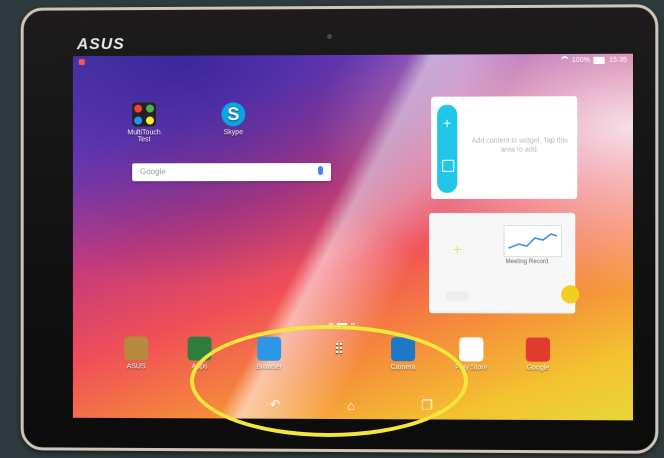 The image size is (664, 458). Describe the element at coordinates (457, 296) in the screenshot. I see `widget-toggle` at that location.